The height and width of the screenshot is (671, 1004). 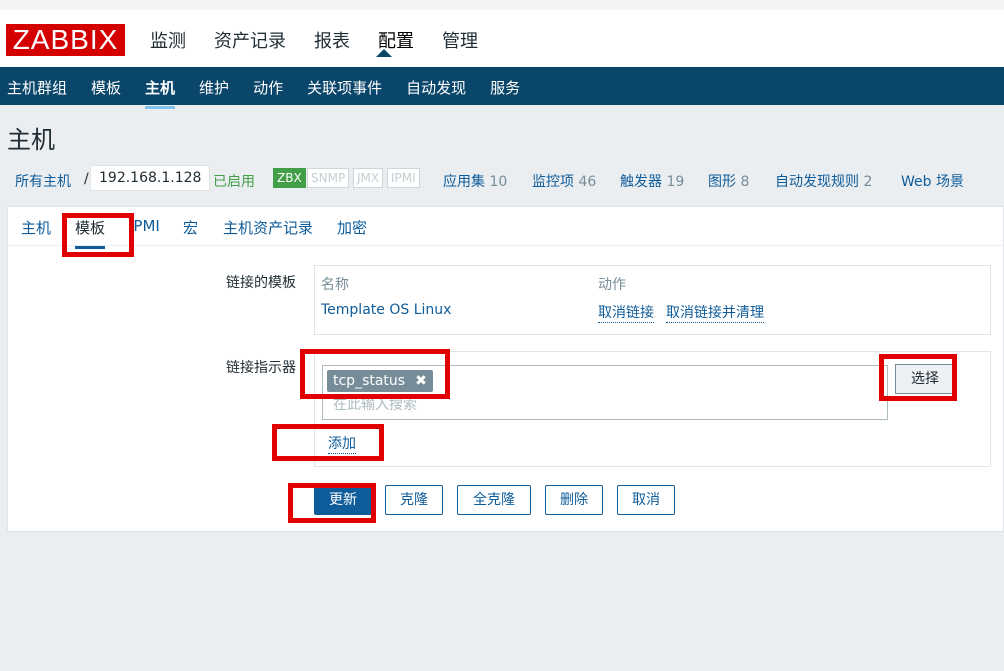 What do you see at coordinates (505, 228) in the screenshot?
I see `host-form-tabs: 主机 模板 IPMI 宏 主机资产记录 加密` at bounding box center [505, 228].